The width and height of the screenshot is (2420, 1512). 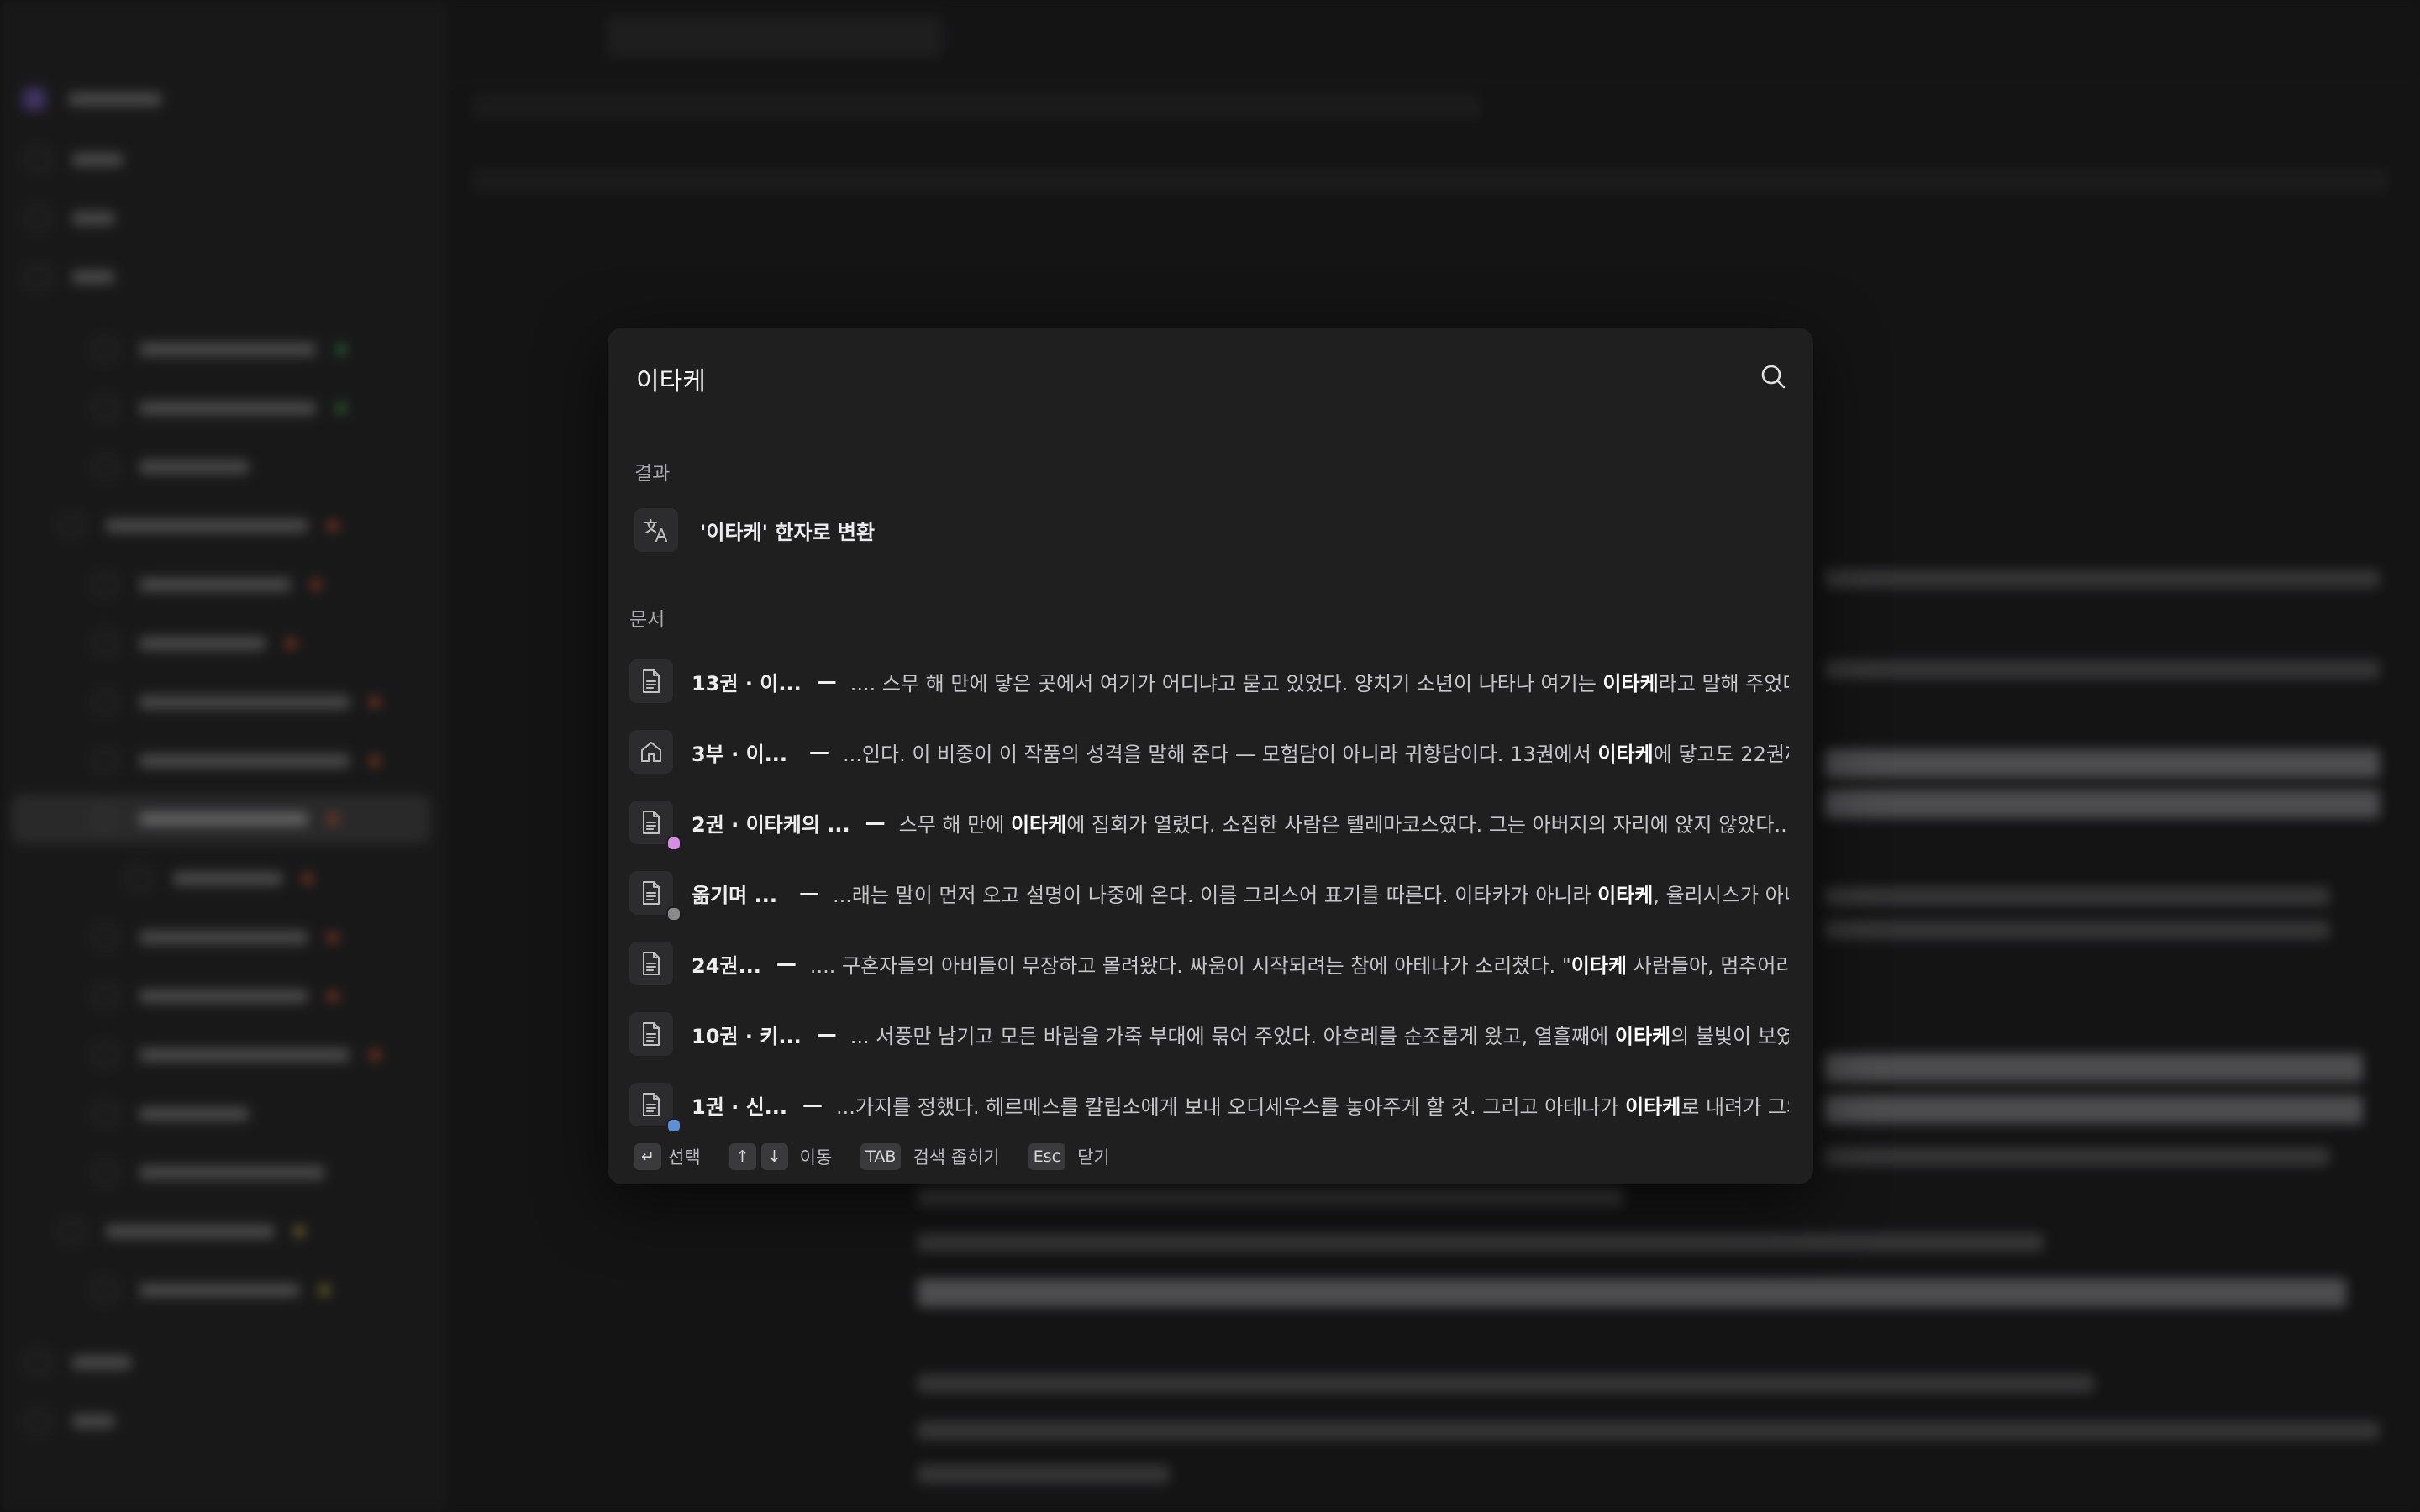 I want to click on enter-key: ↵, so click(x=647, y=1156).